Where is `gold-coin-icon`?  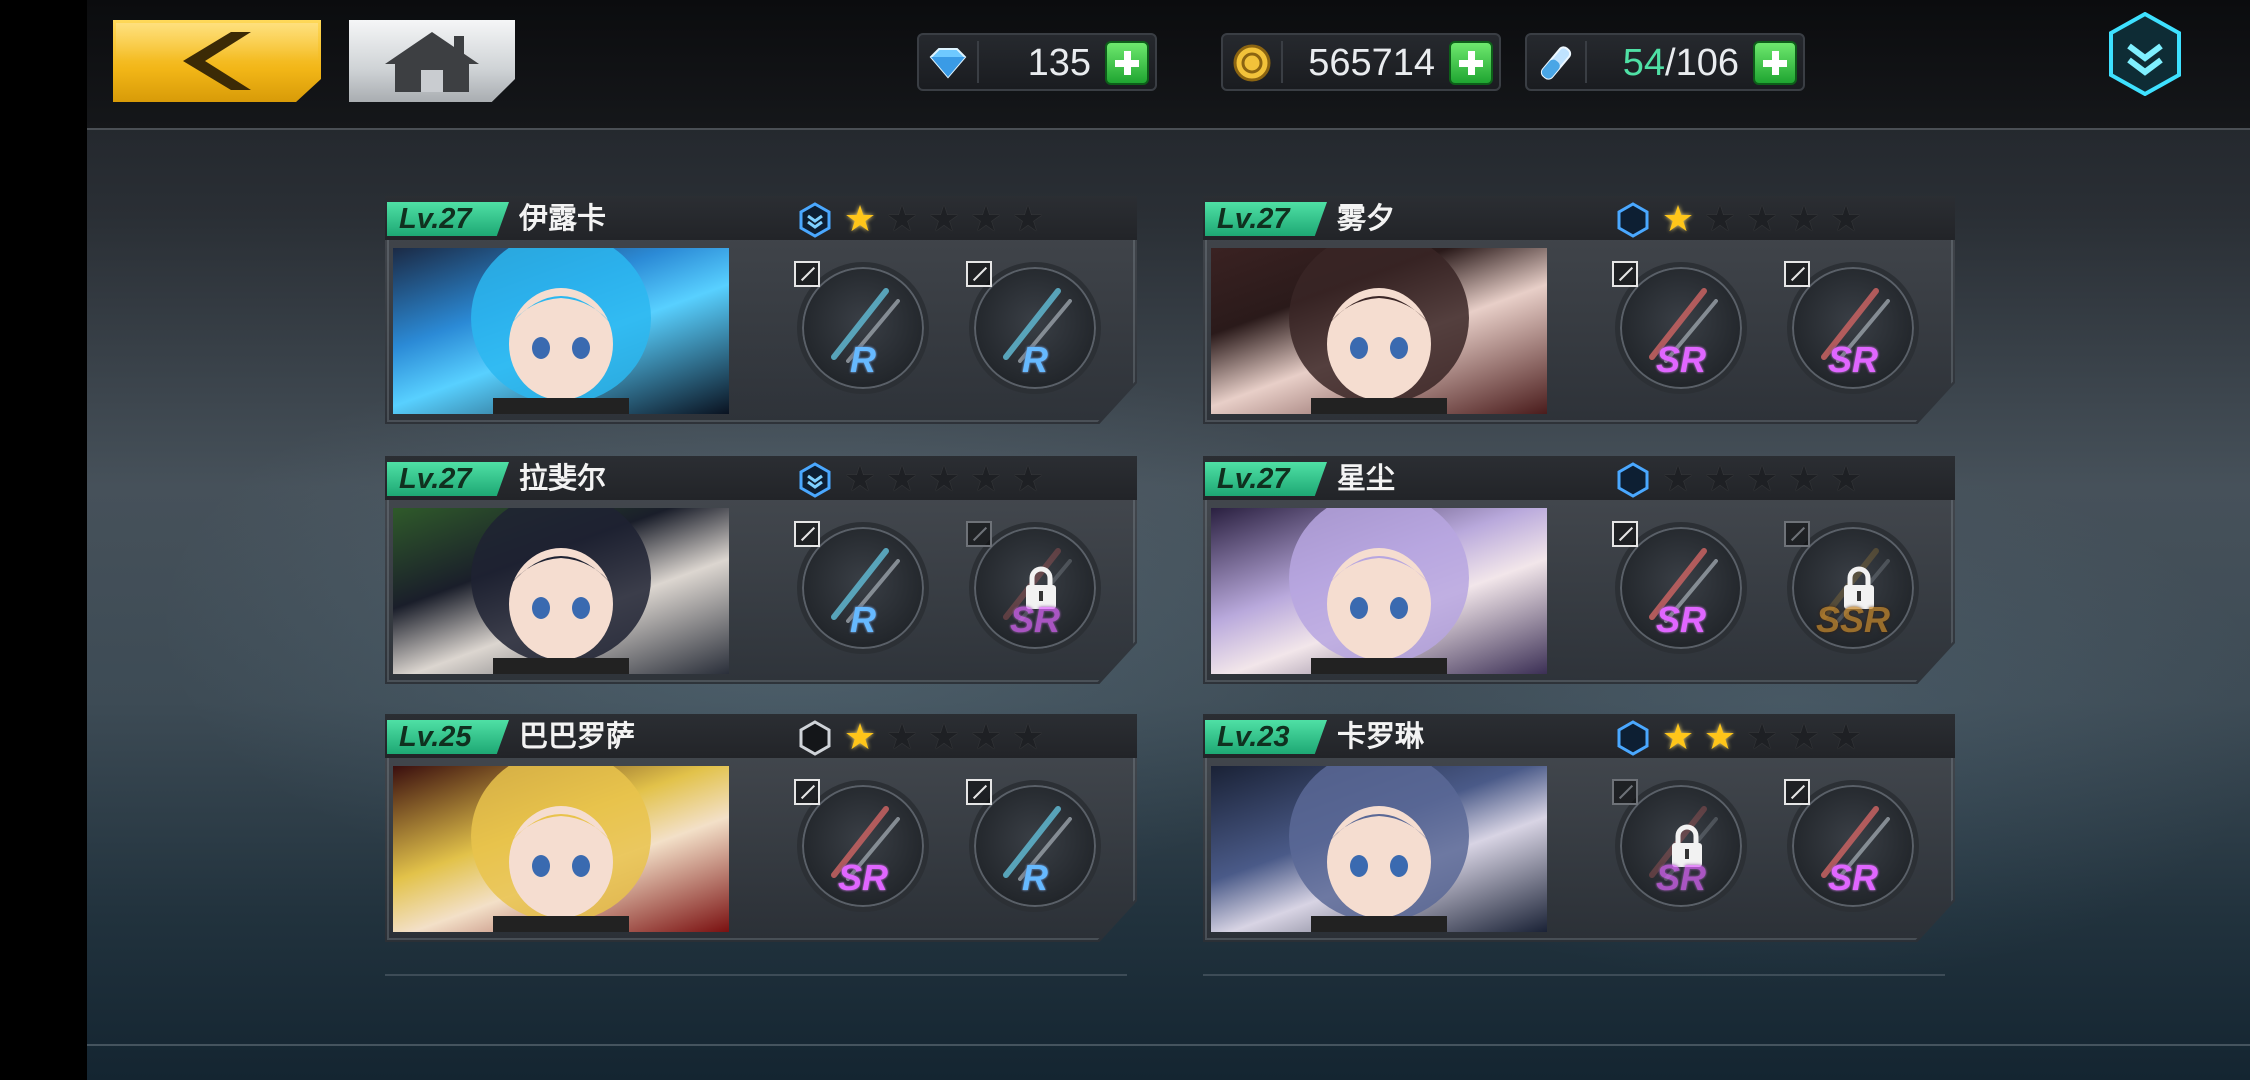 gold-coin-icon is located at coordinates (1252, 63).